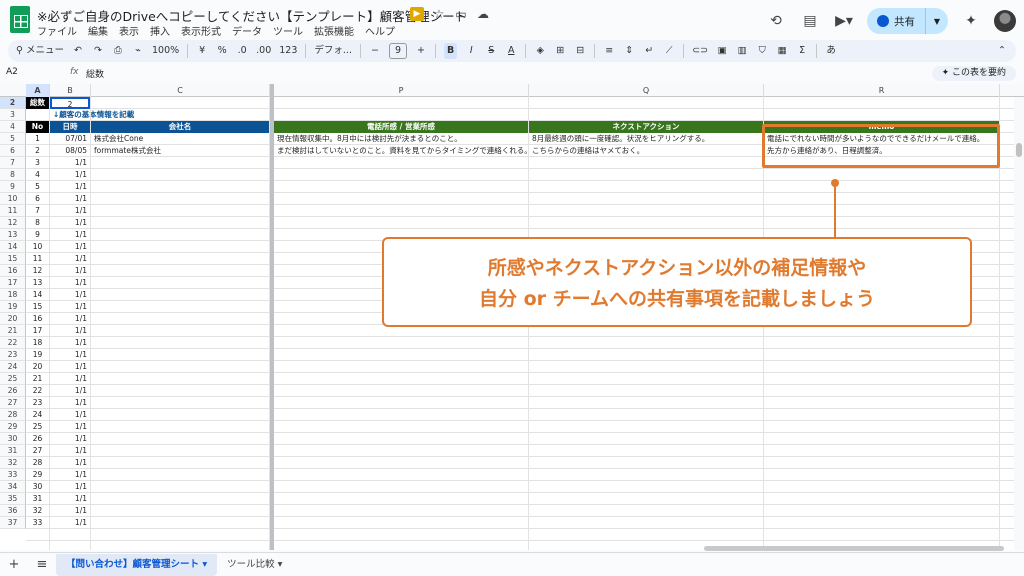 The height and width of the screenshot is (576, 1024). I want to click on column-header: B, so click(70, 90).